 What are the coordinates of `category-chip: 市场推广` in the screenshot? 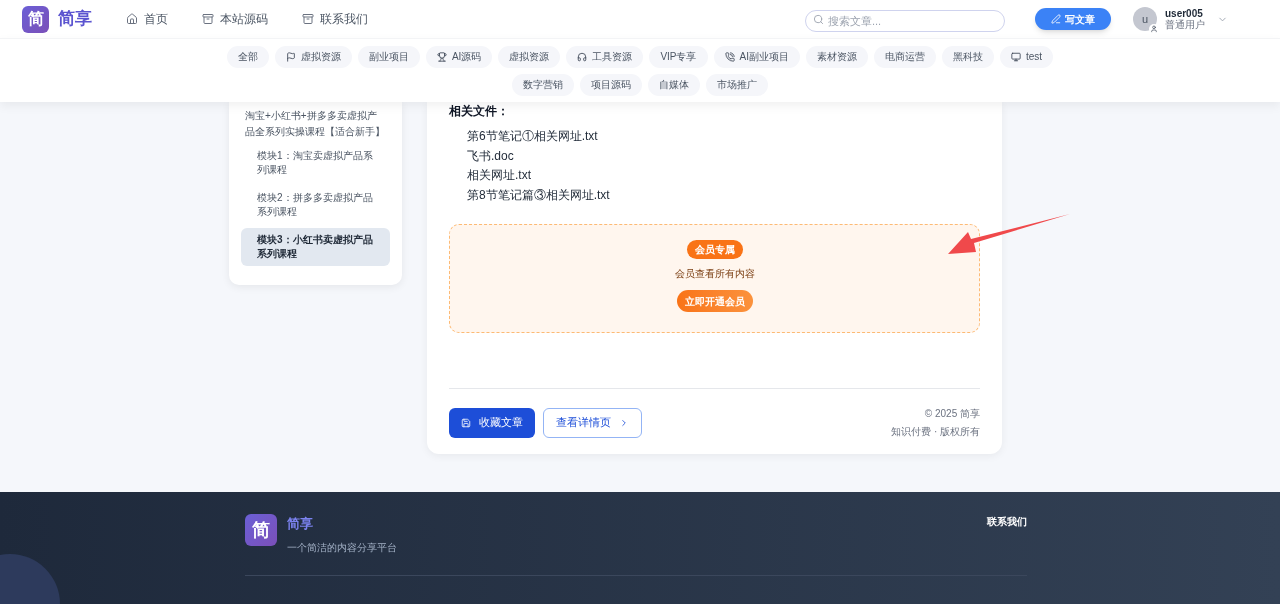 It's located at (737, 84).